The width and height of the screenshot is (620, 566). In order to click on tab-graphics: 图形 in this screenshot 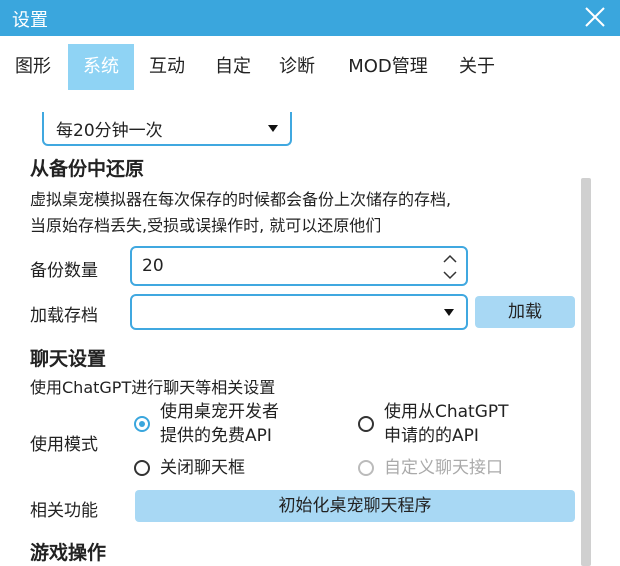, I will do `click(33, 67)`.